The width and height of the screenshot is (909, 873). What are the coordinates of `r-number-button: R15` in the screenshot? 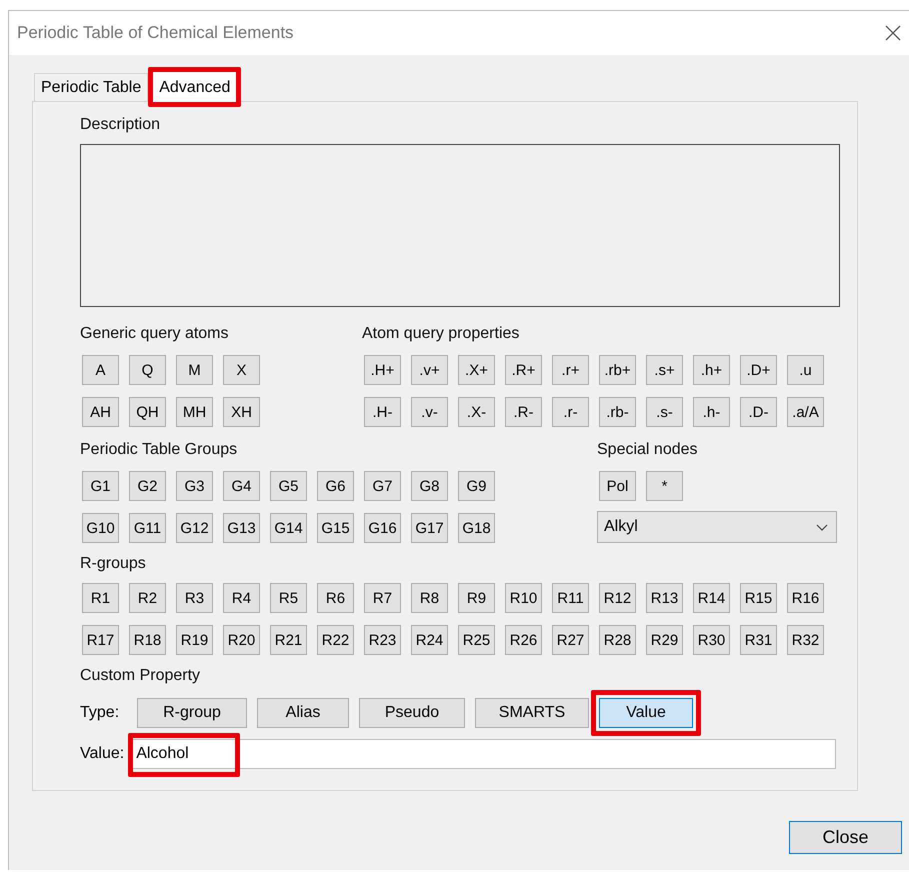 It's located at (758, 598).